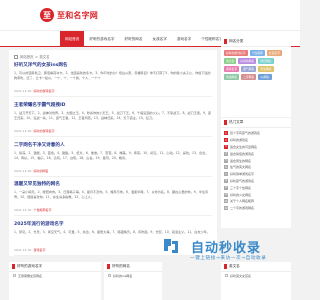 This screenshot has height=300, width=320. I want to click on home-icon, so click(16, 56).